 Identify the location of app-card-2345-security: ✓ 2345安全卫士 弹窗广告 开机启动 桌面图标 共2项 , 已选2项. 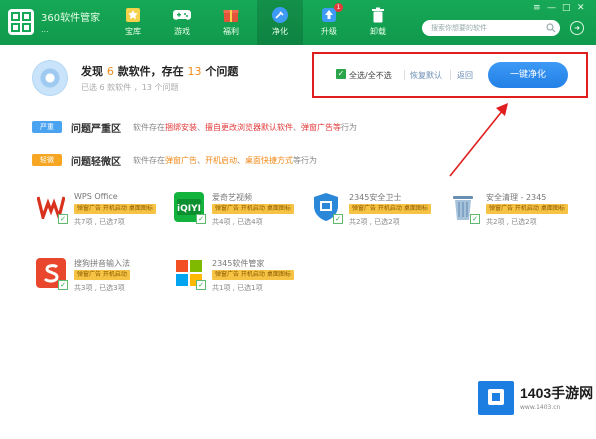
(371, 216).